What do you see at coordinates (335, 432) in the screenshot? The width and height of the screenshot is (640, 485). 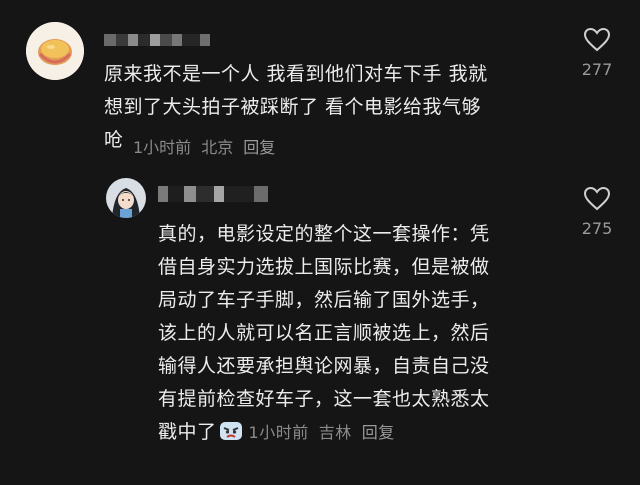 I see `comment-location: 吉林` at bounding box center [335, 432].